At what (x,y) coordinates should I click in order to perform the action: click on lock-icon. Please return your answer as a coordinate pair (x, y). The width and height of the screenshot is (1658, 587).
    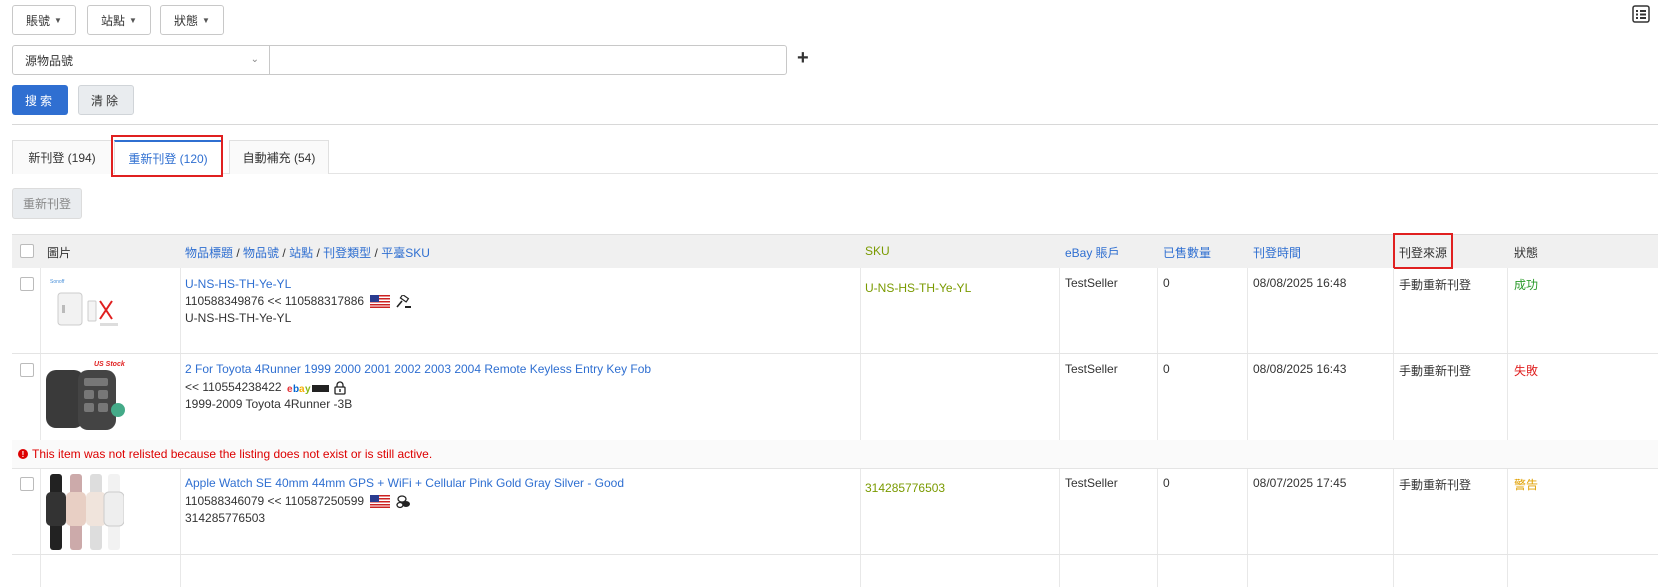
    Looking at the image, I should click on (340, 388).